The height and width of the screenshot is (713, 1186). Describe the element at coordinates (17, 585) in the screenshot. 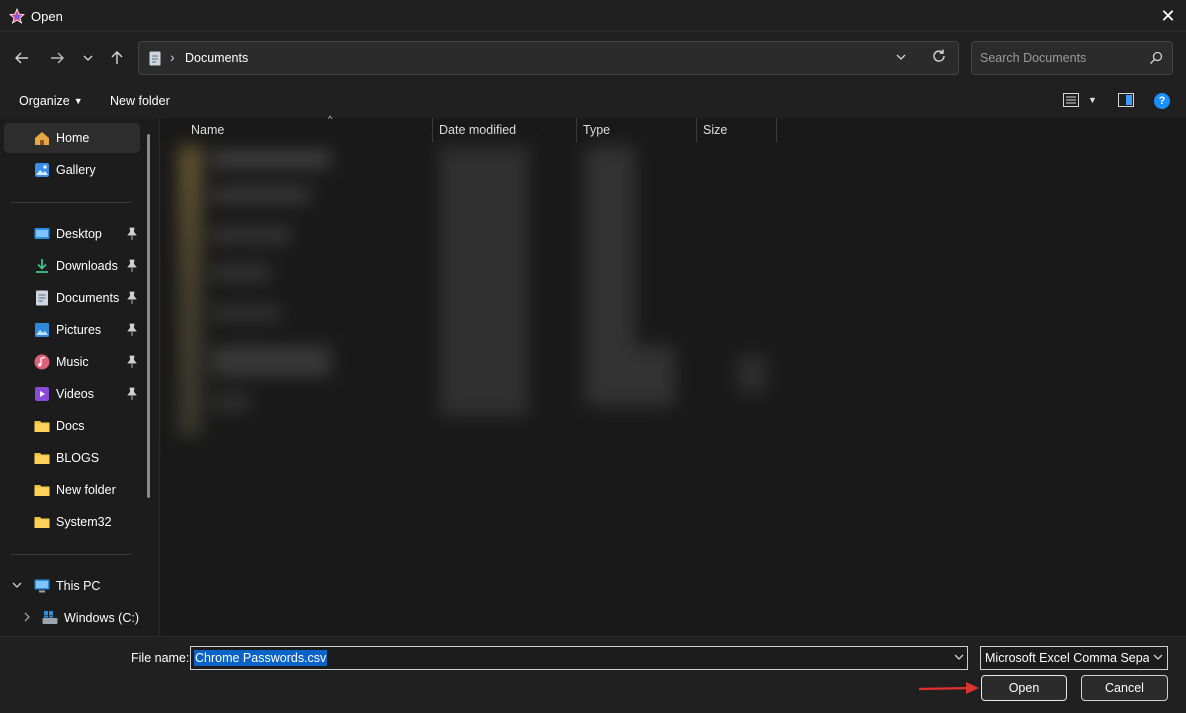

I see `expand-chevron-down-icon` at that location.